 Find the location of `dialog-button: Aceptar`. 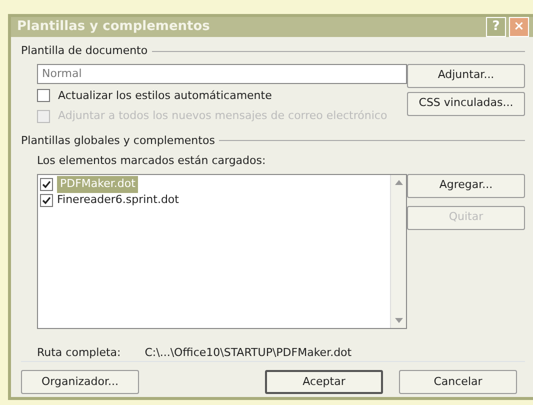

dialog-button: Aceptar is located at coordinates (324, 382).